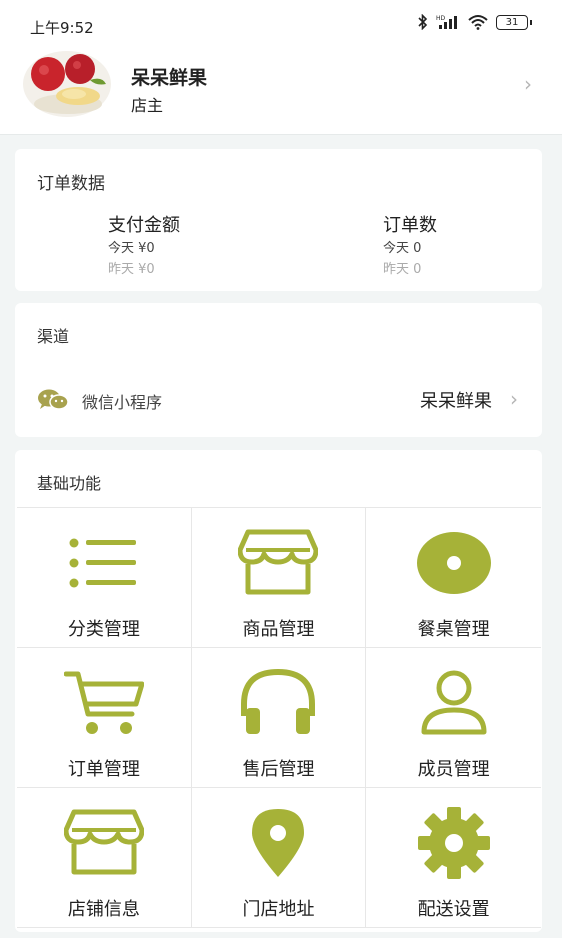 This screenshot has width=562, height=938. I want to click on channel-name: 微信小程序, so click(122, 402).